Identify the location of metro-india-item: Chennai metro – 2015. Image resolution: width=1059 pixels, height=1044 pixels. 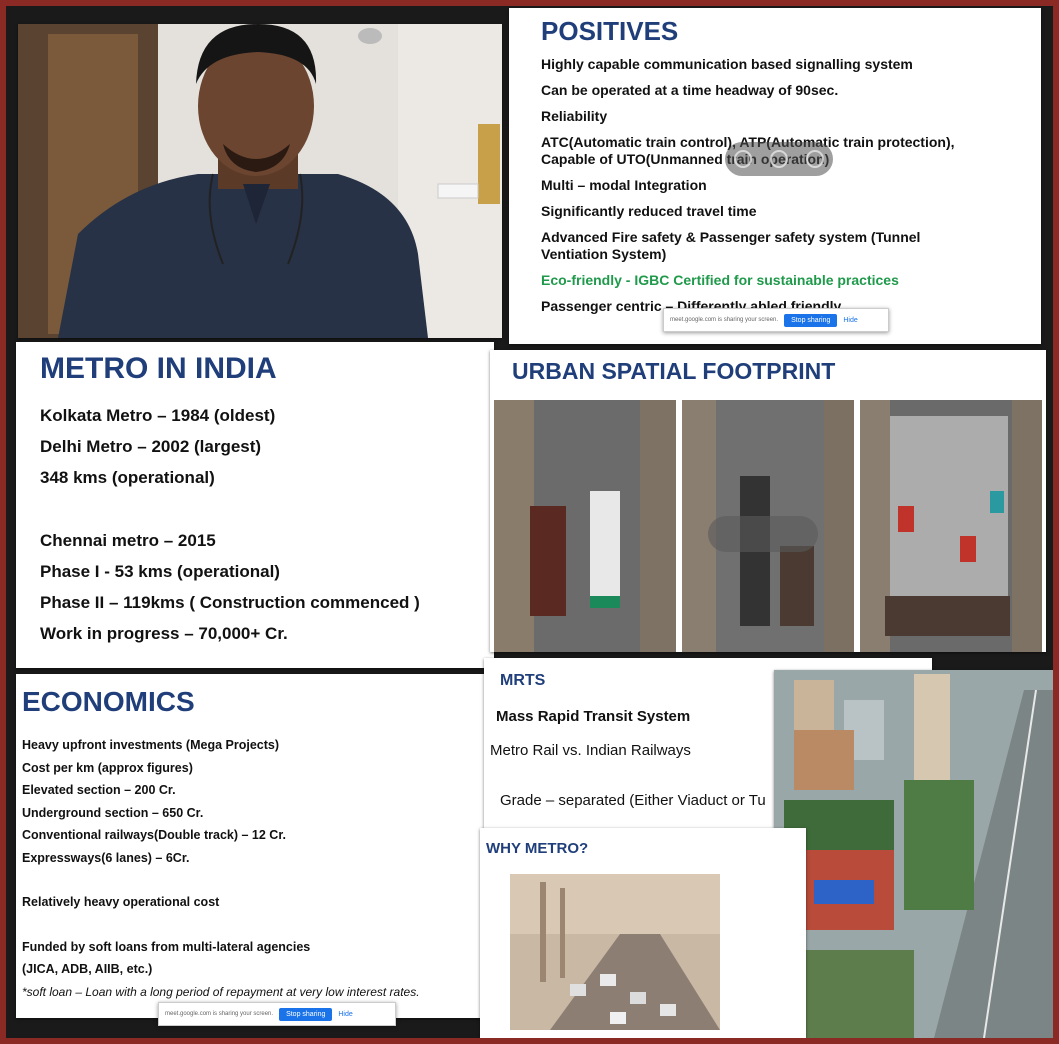
(128, 540).